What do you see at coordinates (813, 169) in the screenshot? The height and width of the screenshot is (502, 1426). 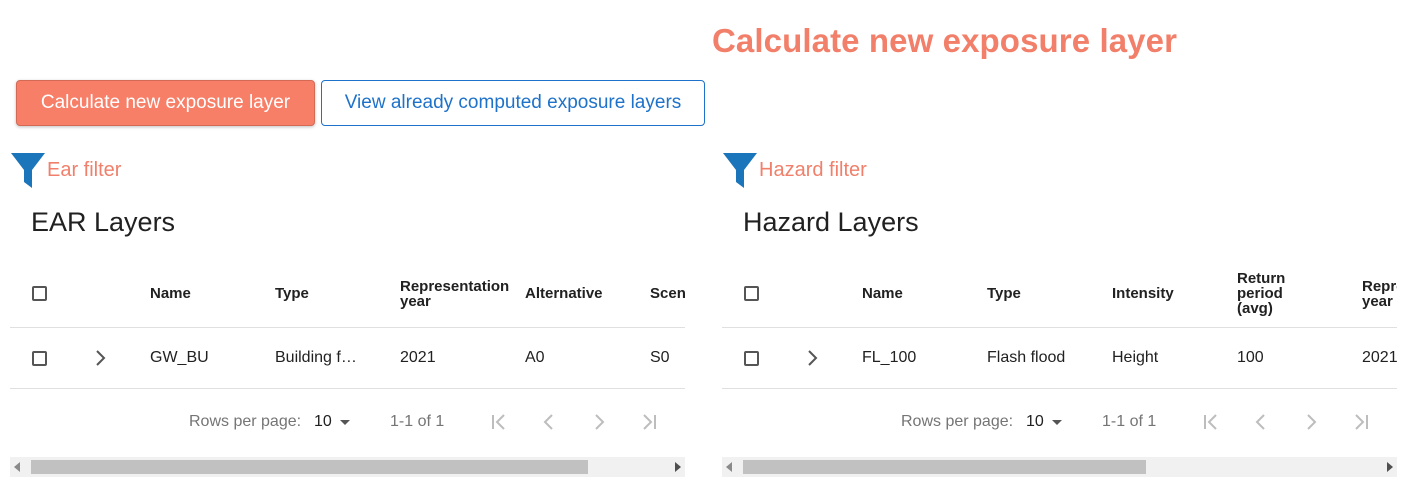 I see `hazard-filter-label: Hazard filter` at bounding box center [813, 169].